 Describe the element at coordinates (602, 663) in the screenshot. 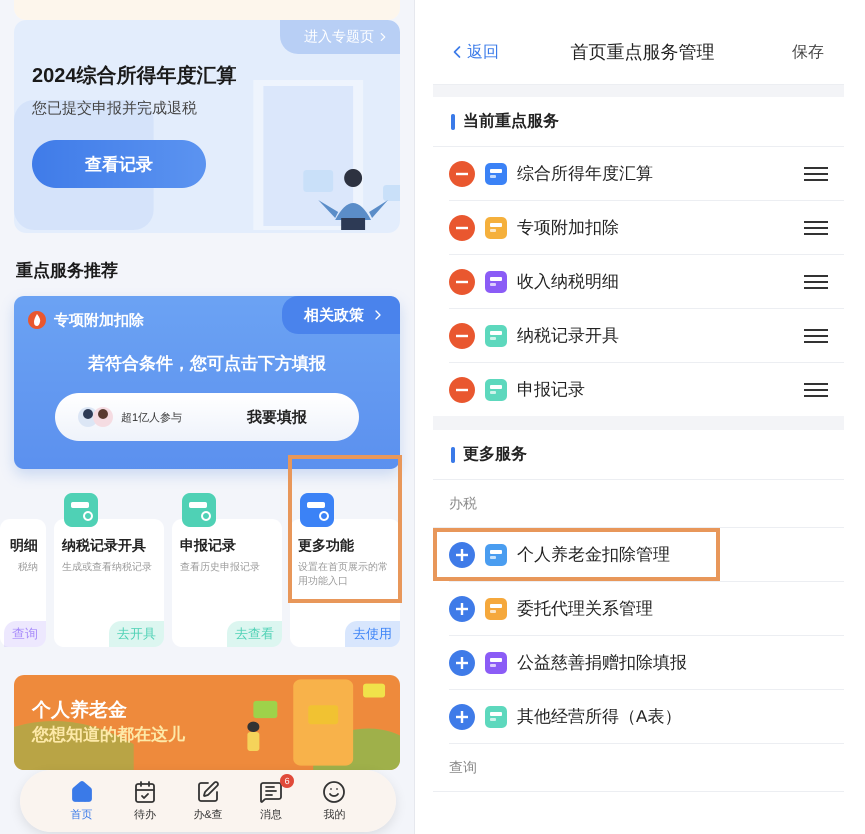

I see `service-name: 公益慈善捐赠扣除填报` at that location.